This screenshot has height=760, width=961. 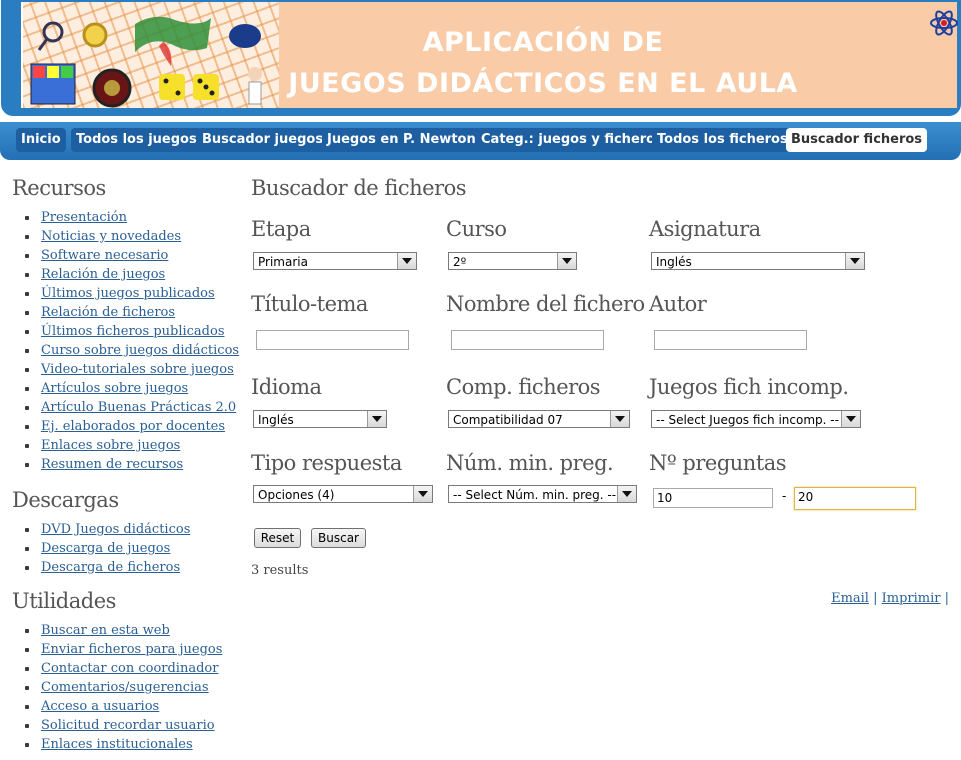 What do you see at coordinates (64, 601) in the screenshot?
I see `sidebar-heading-utilidades: Utilidades` at bounding box center [64, 601].